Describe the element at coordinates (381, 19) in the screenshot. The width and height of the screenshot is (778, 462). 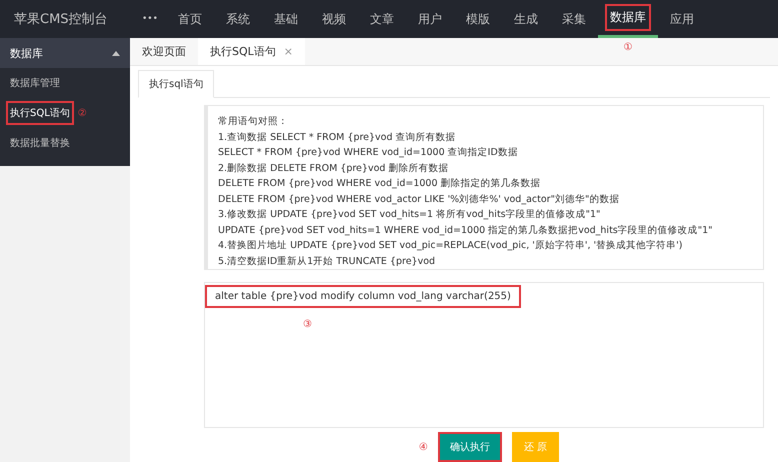
I see `nav-item: 文章` at that location.